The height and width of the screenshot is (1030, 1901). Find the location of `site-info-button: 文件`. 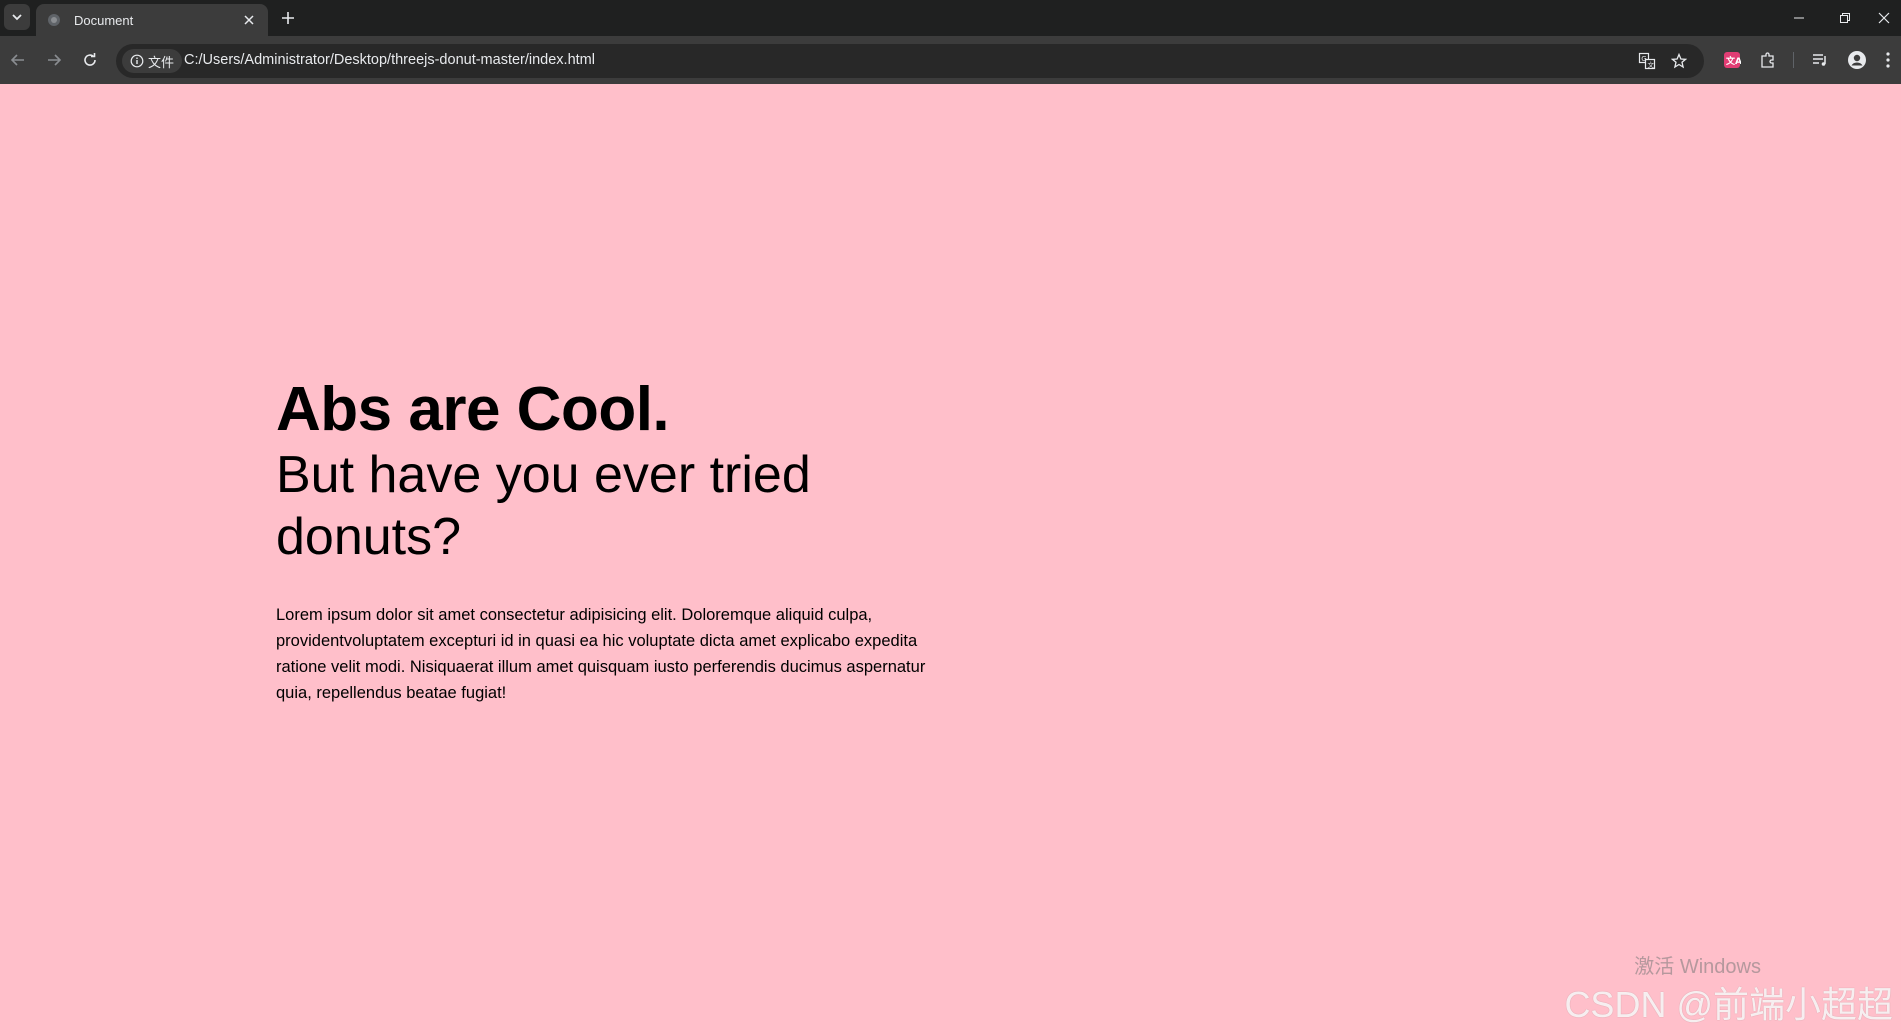

site-info-button: 文件 is located at coordinates (152, 61).